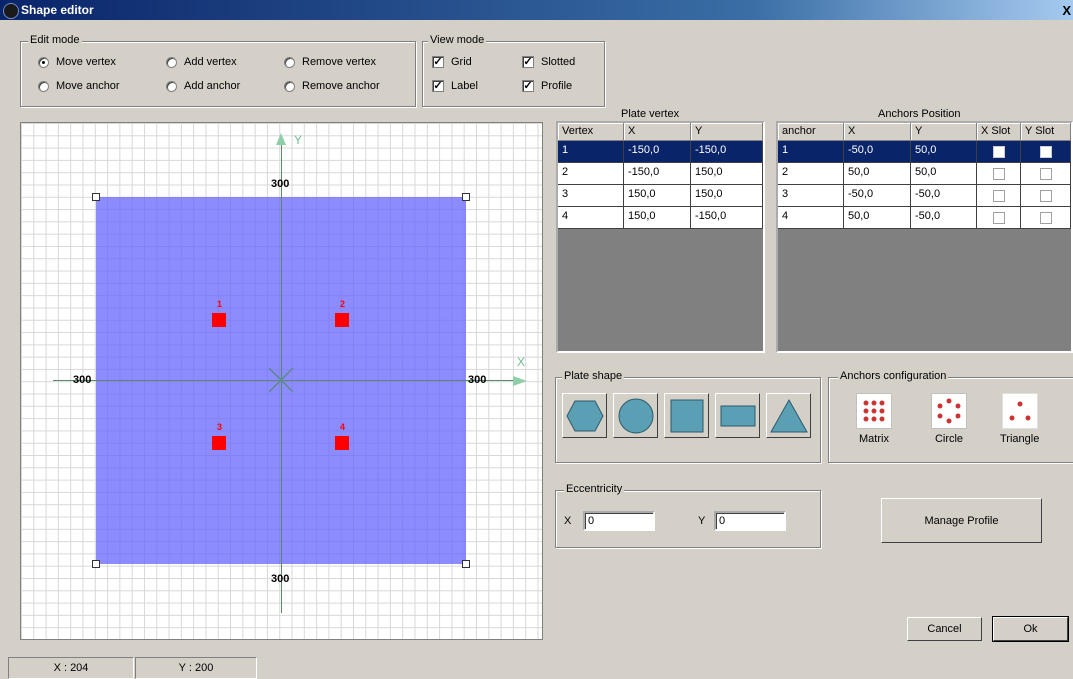 The height and width of the screenshot is (679, 1073). Describe the element at coordinates (1019, 419) in the screenshot. I see `triangle-config-button: Triangle` at that location.